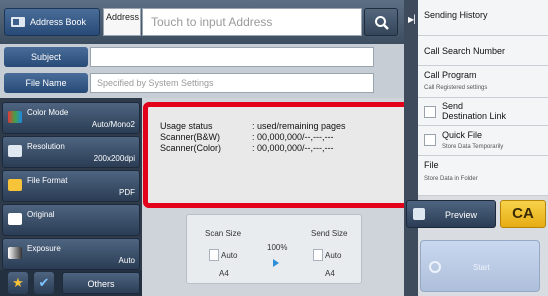 This screenshot has width=548, height=296. What do you see at coordinates (191, 148) in the screenshot?
I see `scanner-color-key: Scanner(Color)` at bounding box center [191, 148].